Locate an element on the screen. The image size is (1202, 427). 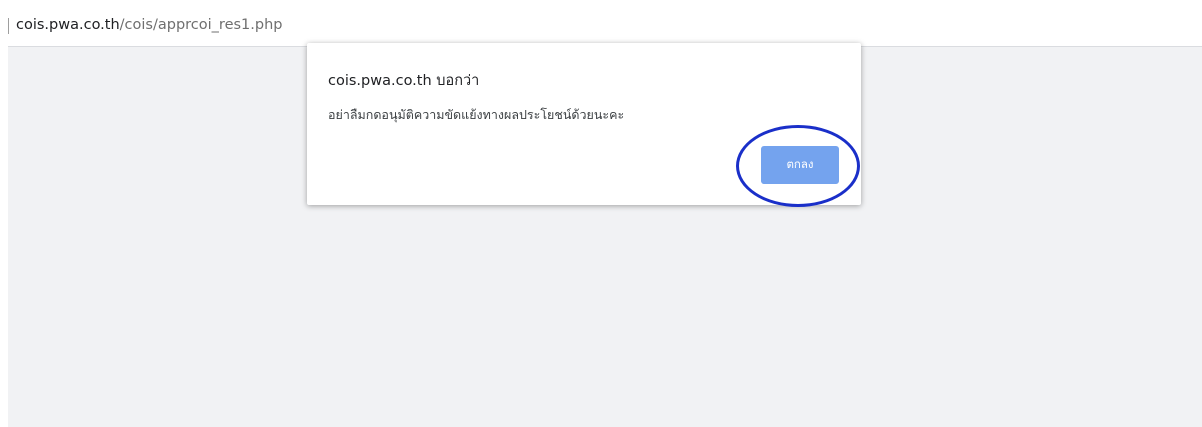
address-bar: cois.pwa.co.th/cois/apprcoi_res1.php is located at coordinates (601, 23).